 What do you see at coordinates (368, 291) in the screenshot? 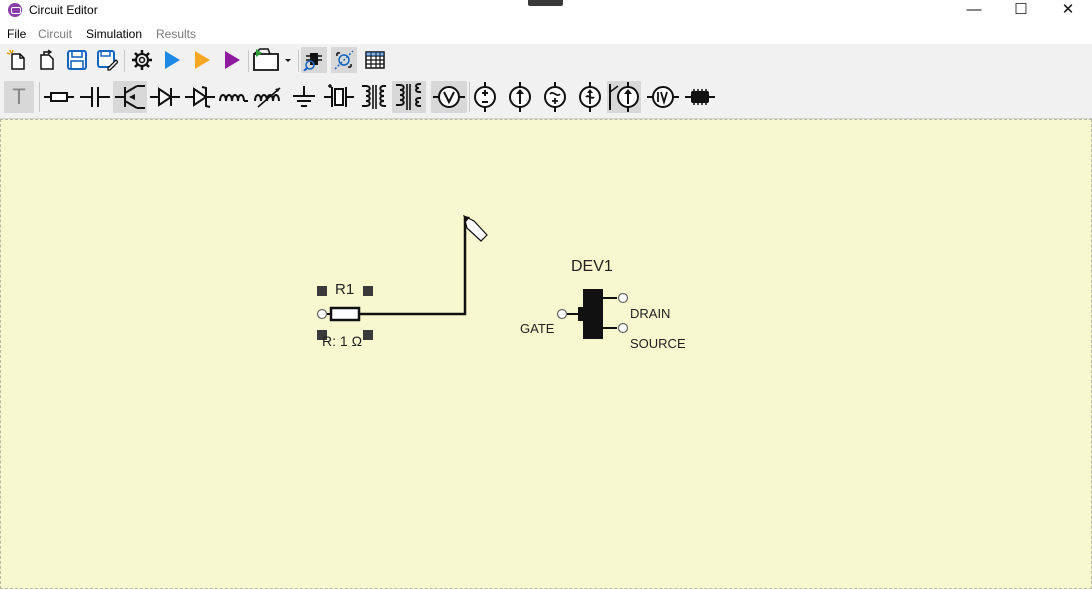
I see `selection-handle-top-right` at bounding box center [368, 291].